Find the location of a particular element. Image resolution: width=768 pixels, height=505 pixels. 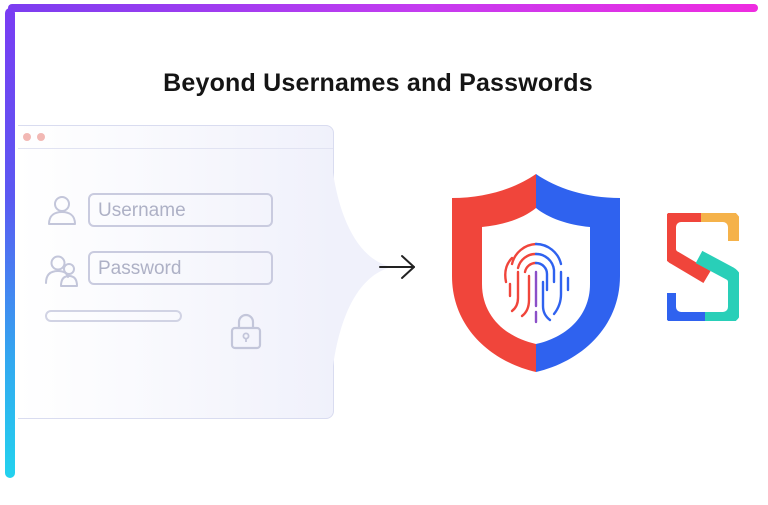

shield-fingerprint-icon is located at coordinates (536, 273).